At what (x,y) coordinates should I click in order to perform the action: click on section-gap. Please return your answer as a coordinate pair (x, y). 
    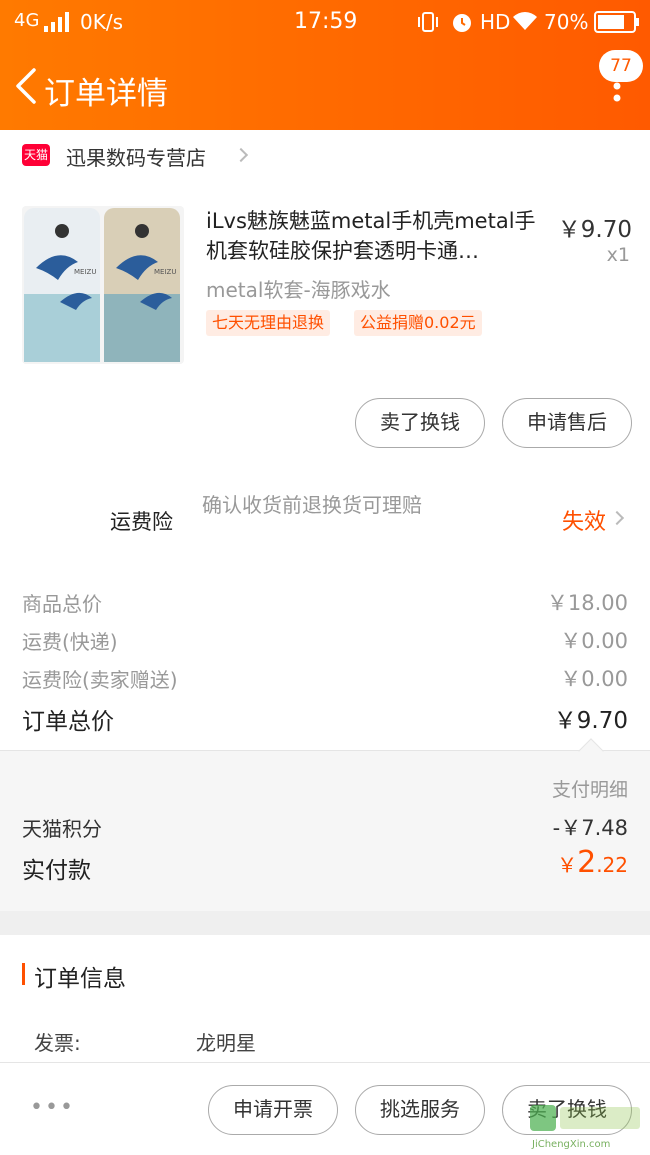
    Looking at the image, I should click on (325, 923).